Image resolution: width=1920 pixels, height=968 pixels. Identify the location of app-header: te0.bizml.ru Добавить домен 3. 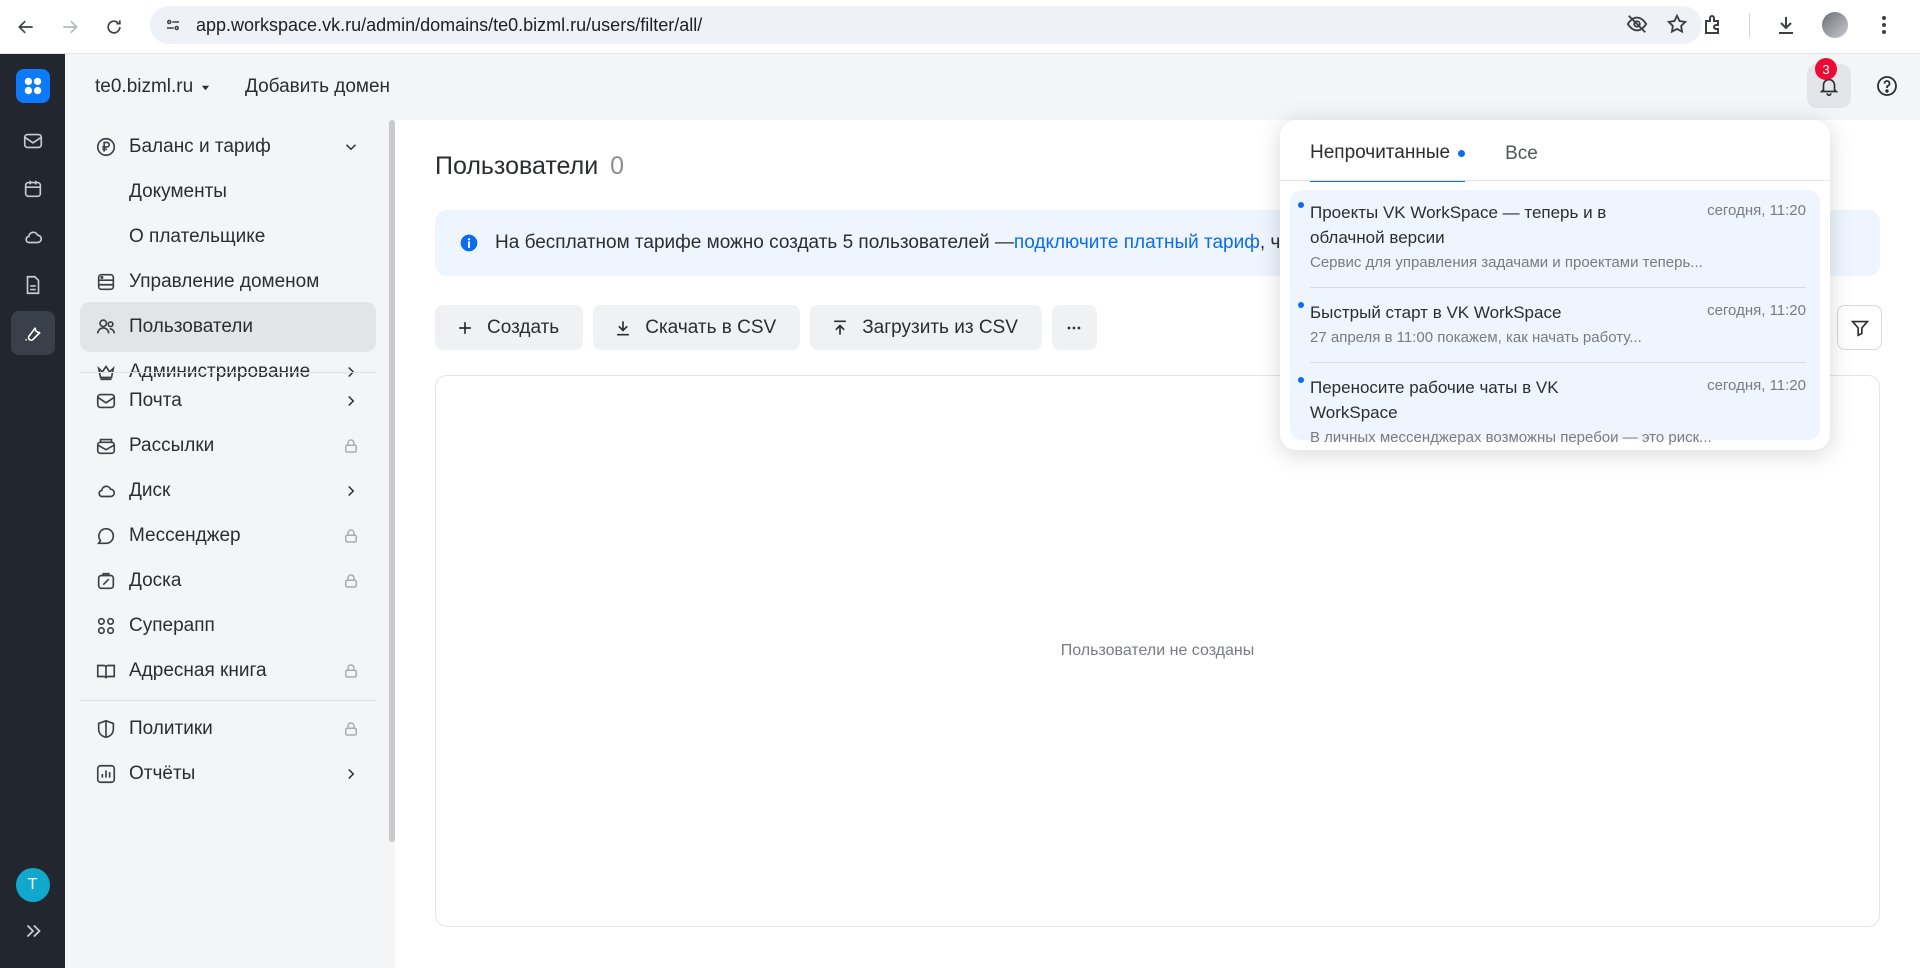
(992, 87).